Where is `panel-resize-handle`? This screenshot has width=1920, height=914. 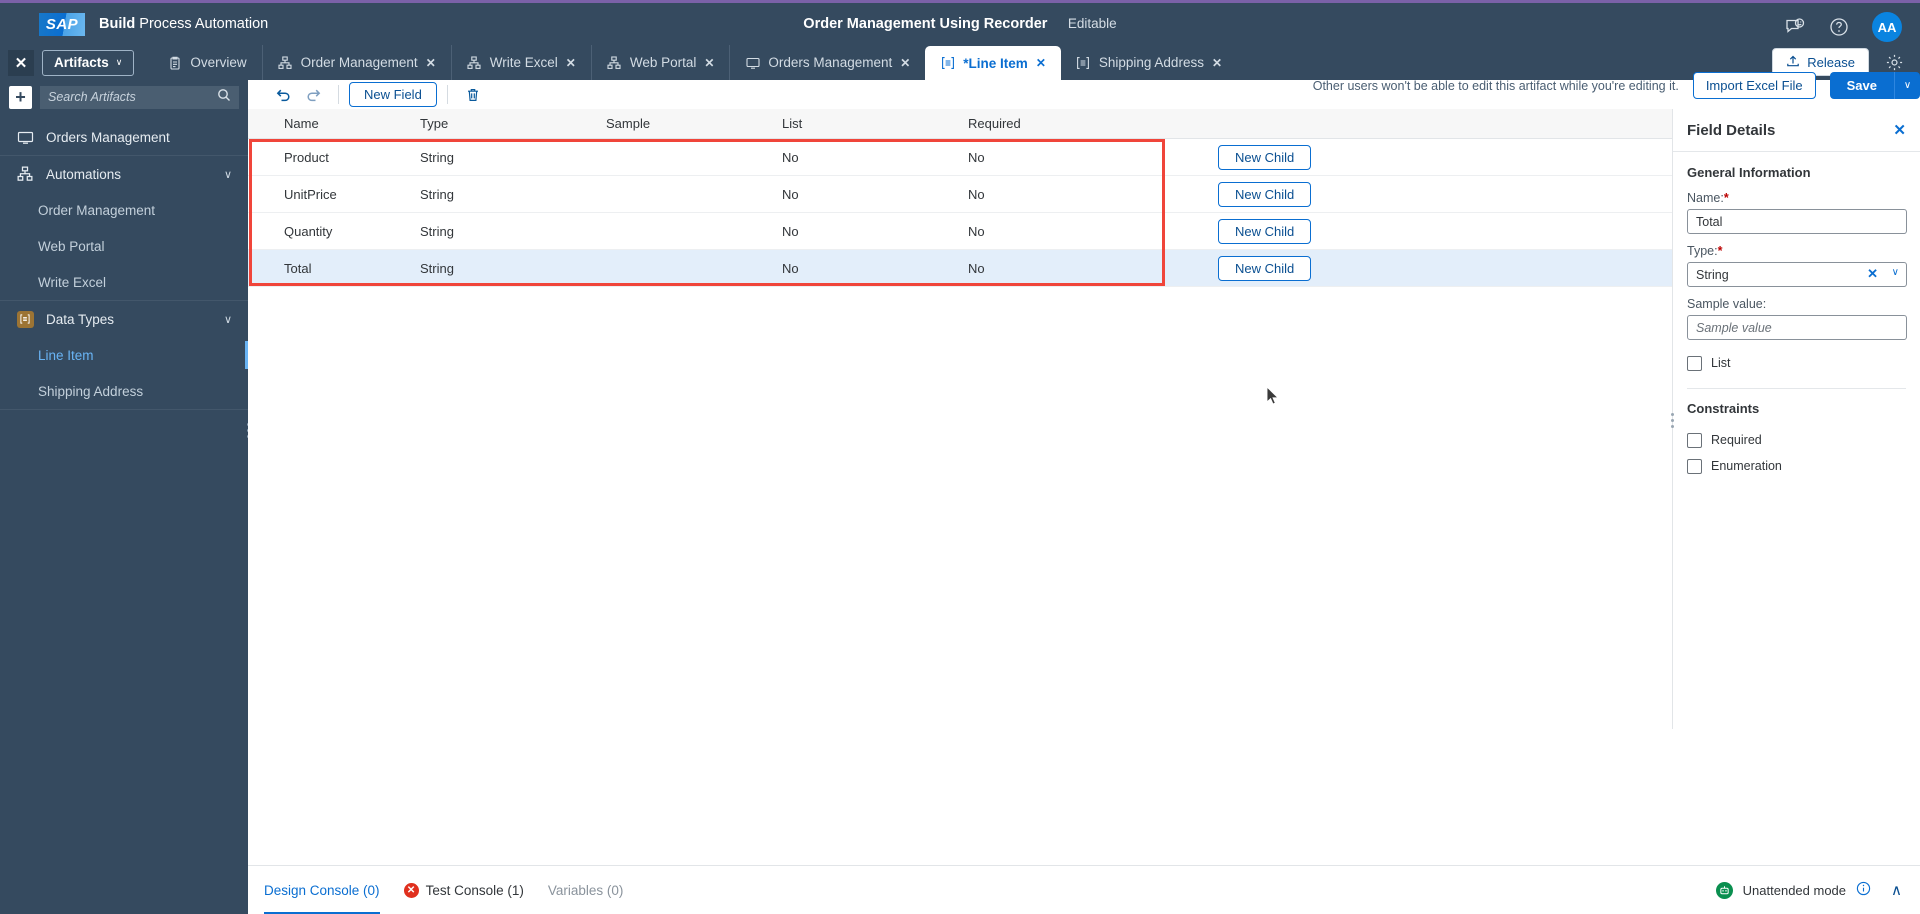
panel-resize-handle is located at coordinates (1672, 420).